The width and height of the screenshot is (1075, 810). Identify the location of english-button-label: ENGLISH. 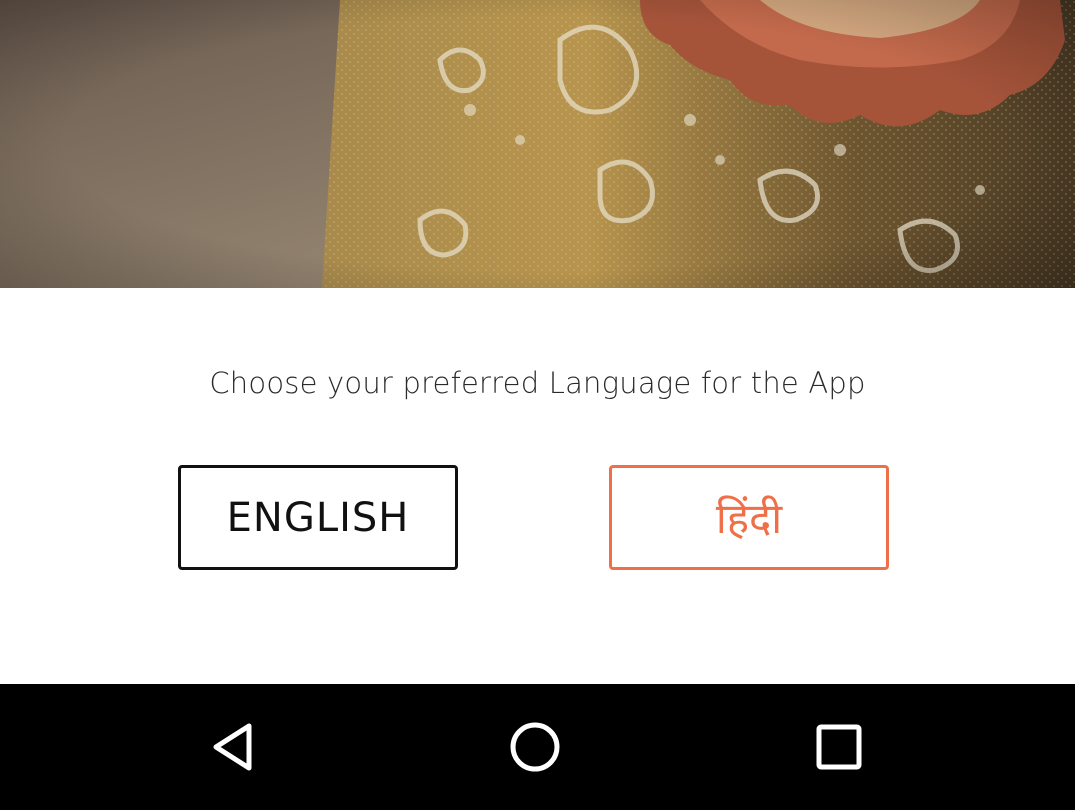
(318, 517).